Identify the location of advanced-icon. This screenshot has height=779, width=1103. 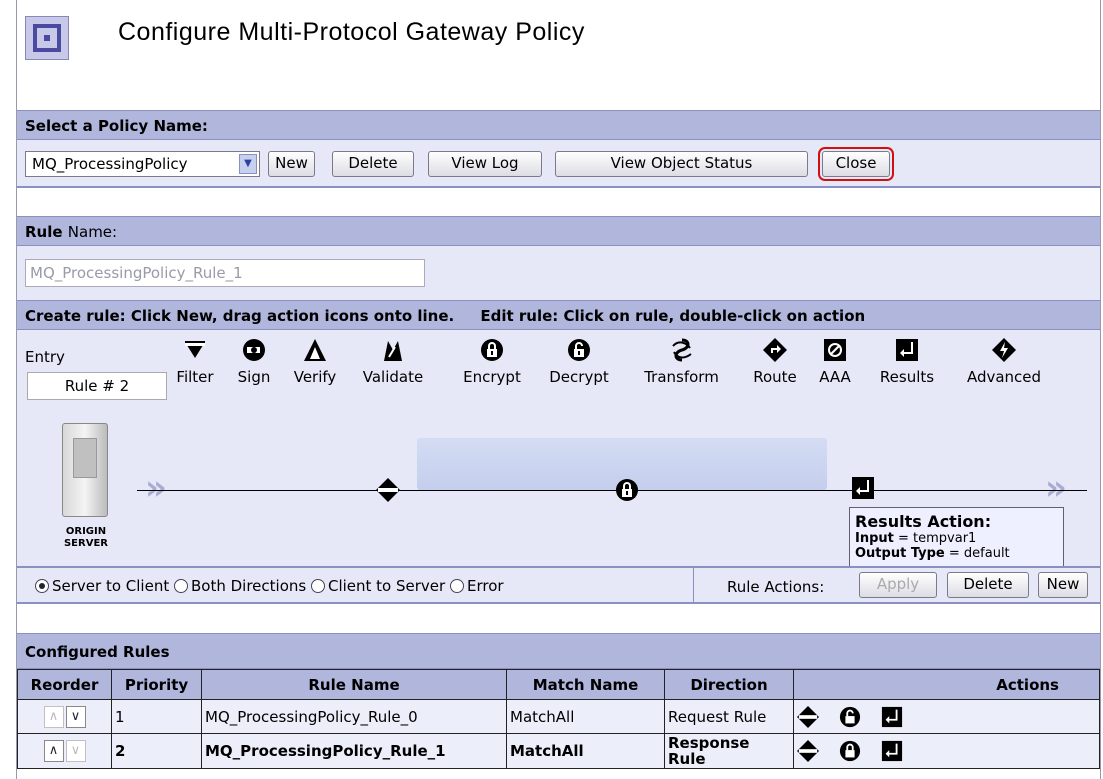
(1004, 350).